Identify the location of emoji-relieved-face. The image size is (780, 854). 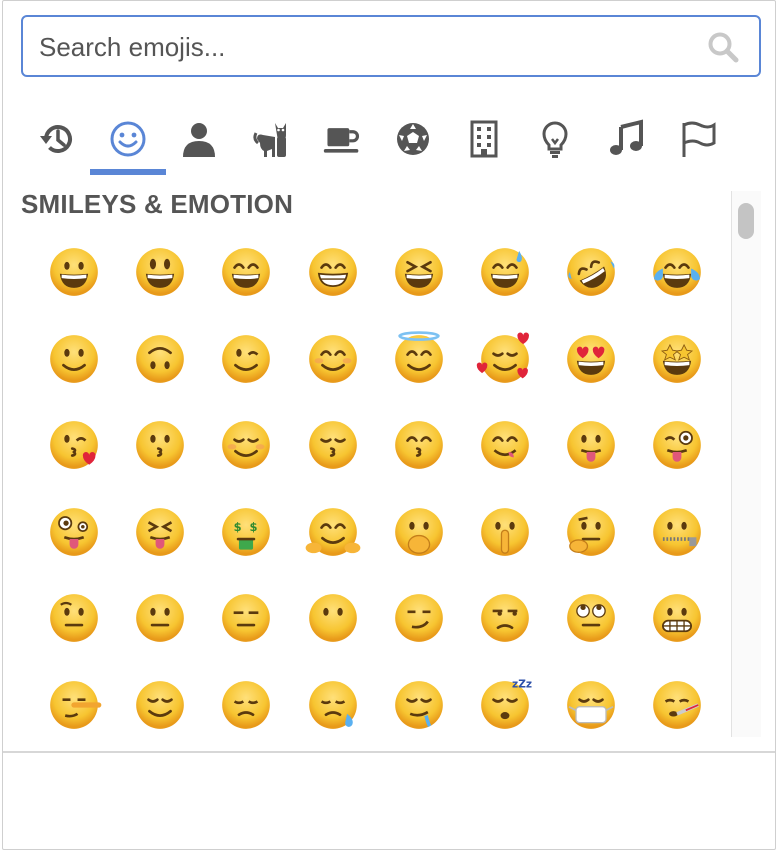
(160, 700).